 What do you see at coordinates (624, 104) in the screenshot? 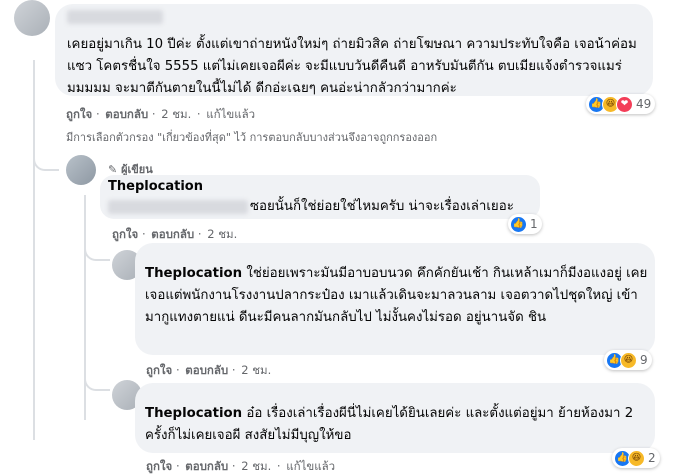
I see `love-reaction-icon: ❤` at bounding box center [624, 104].